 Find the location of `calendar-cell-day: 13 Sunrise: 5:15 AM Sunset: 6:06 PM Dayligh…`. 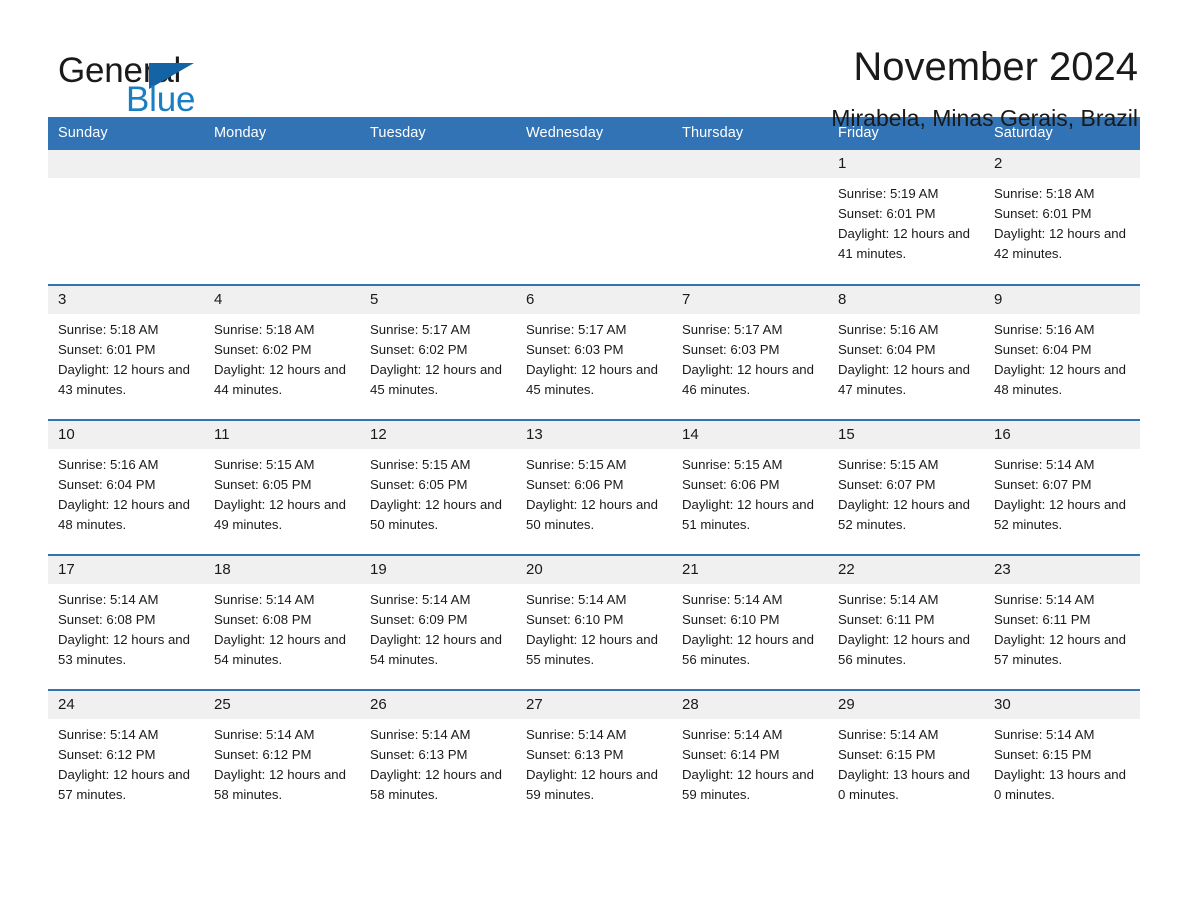

calendar-cell-day: 13 Sunrise: 5:15 AM Sunset: 6:06 PM Dayligh… is located at coordinates (594, 487).